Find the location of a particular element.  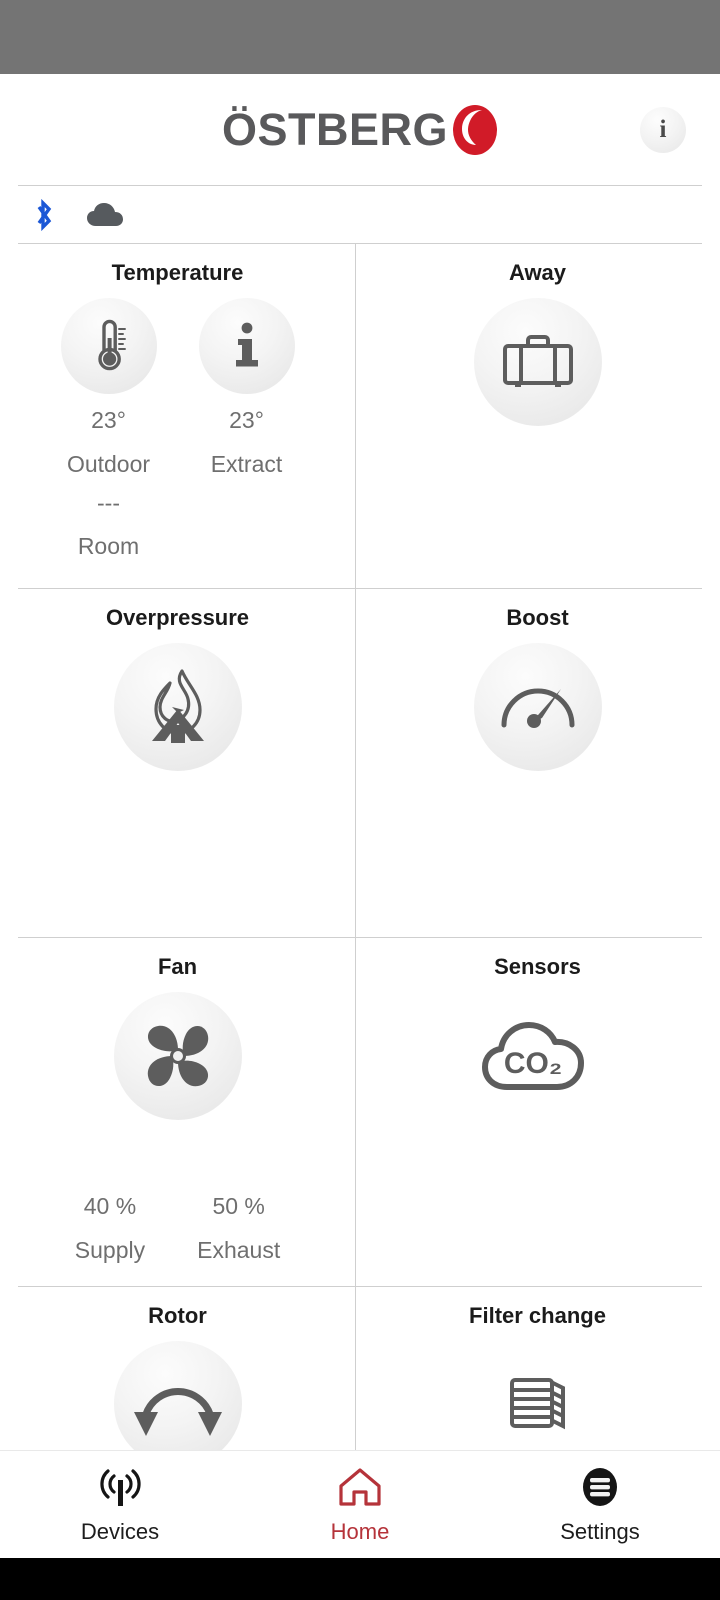

app-header: ÖSTBERG i is located at coordinates (360, 129).